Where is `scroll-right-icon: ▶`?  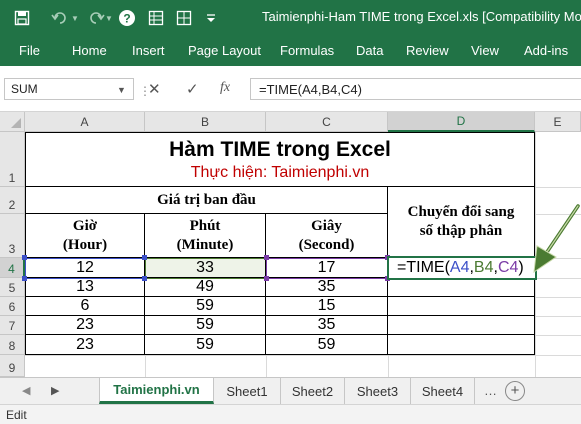 scroll-right-icon: ▶ is located at coordinates (55, 390).